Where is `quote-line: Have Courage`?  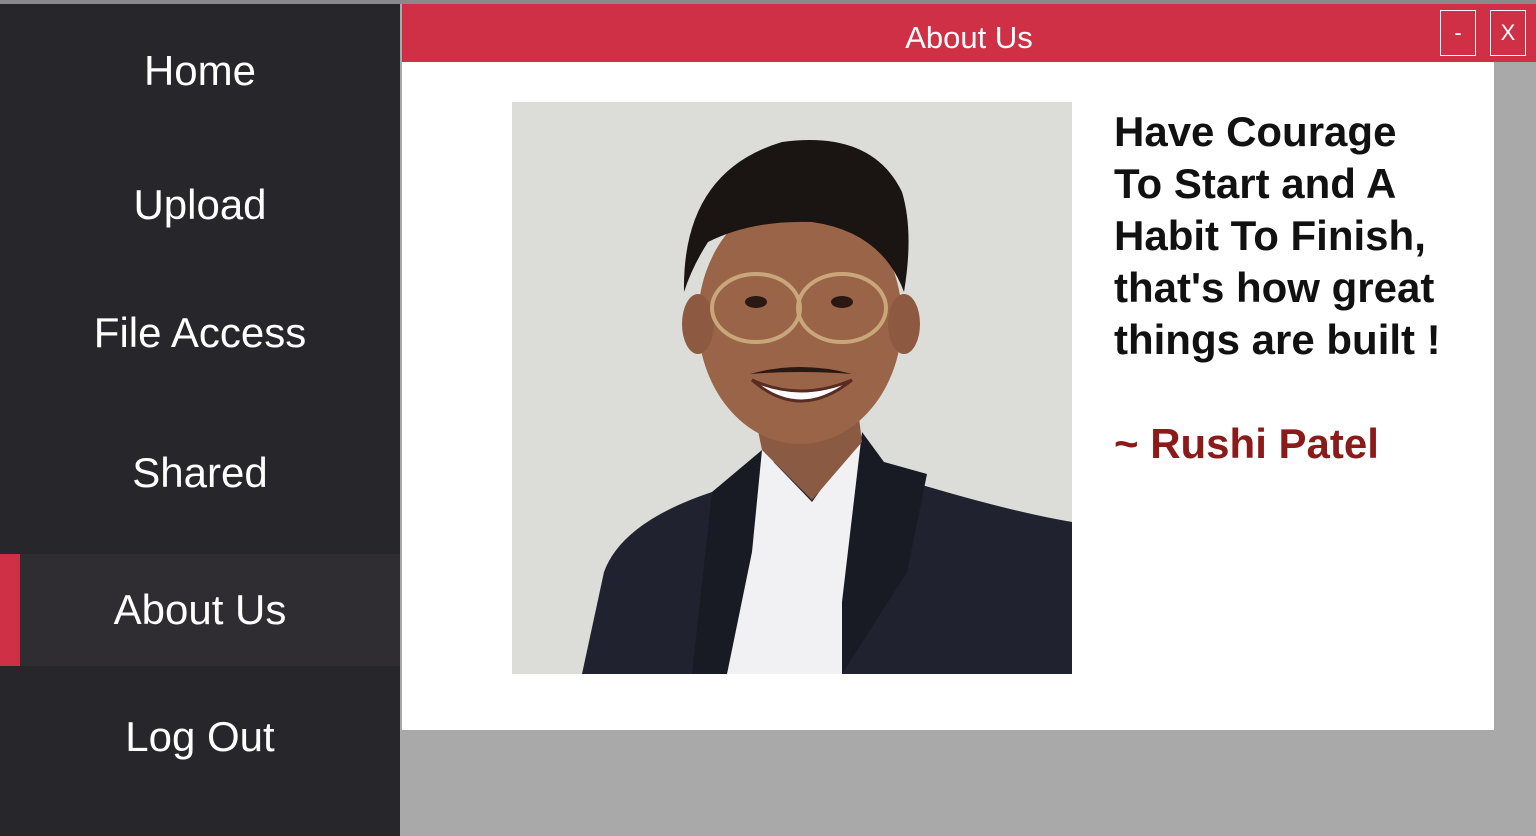 quote-line: Have Courage is located at coordinates (1255, 131).